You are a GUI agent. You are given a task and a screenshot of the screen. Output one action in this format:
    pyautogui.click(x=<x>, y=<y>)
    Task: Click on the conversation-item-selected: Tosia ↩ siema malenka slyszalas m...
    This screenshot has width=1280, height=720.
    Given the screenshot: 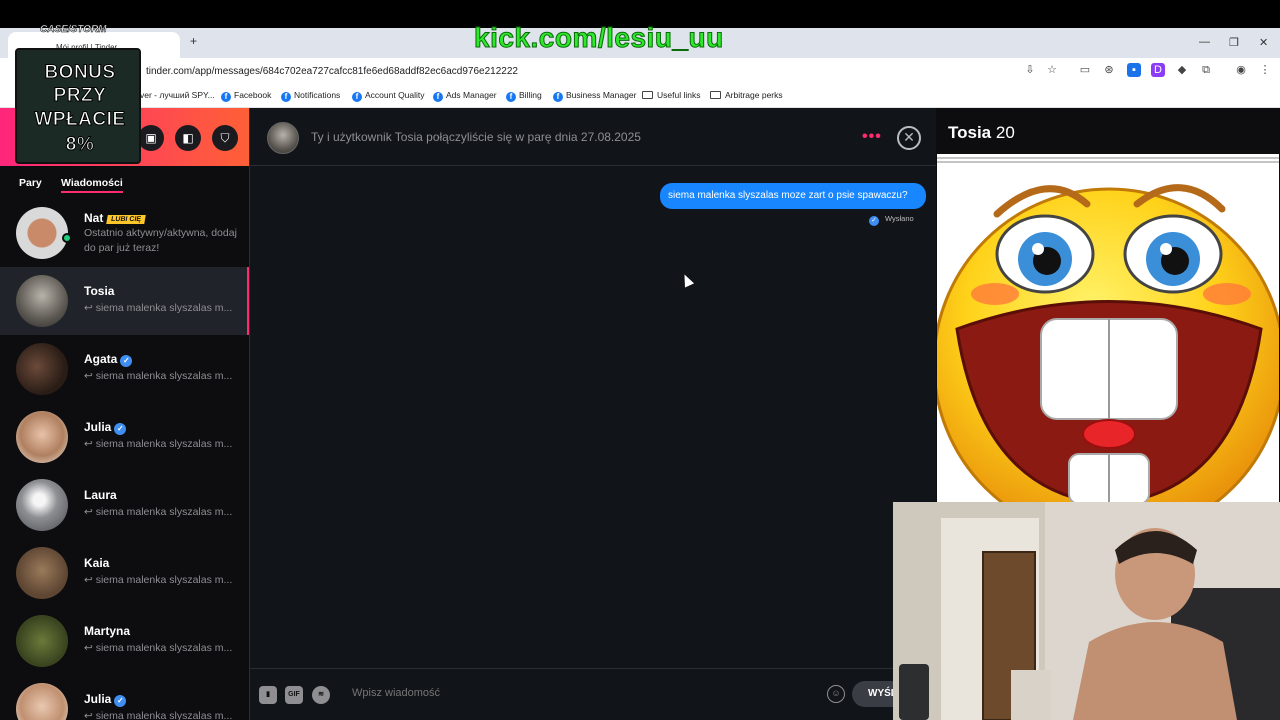 What is the action you would take?
    pyautogui.click(x=124, y=301)
    